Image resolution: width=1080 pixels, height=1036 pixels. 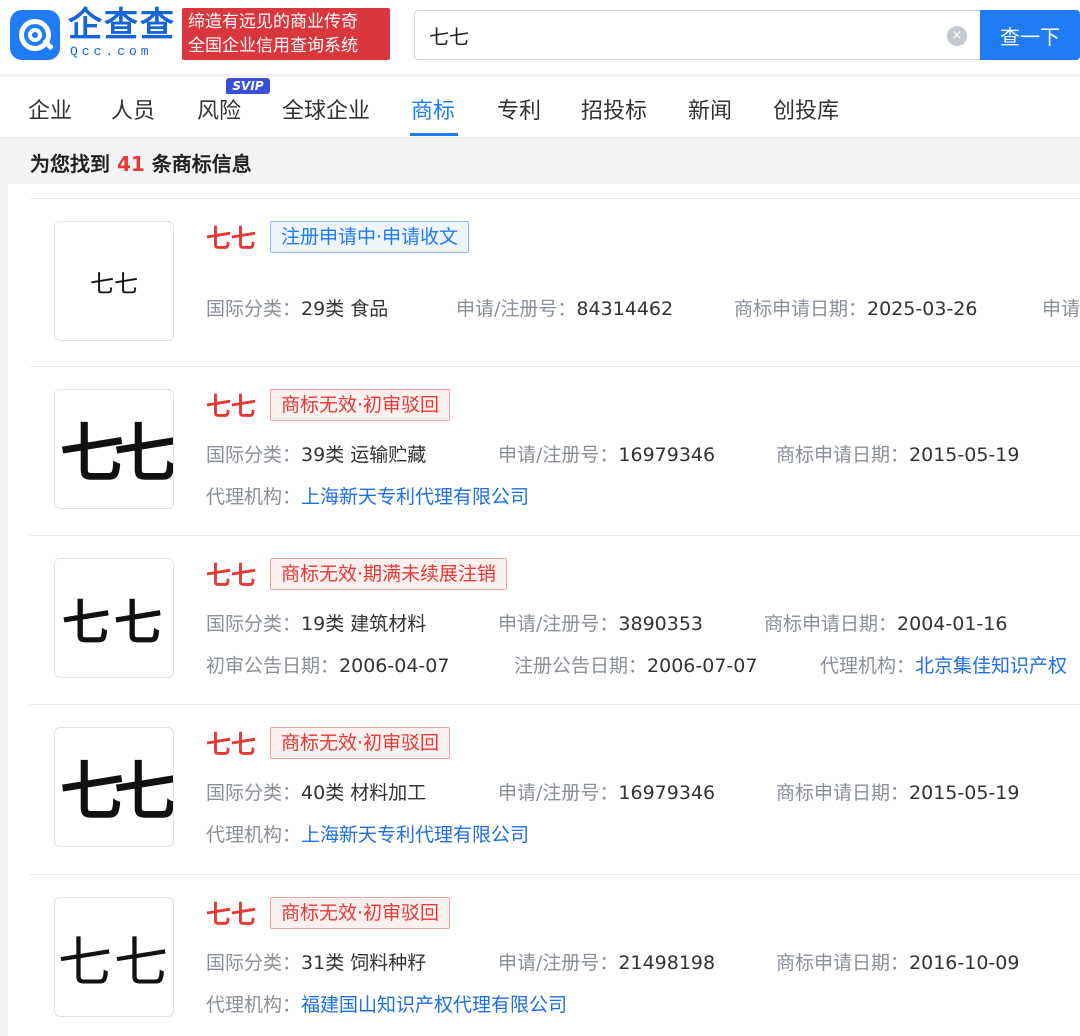 I want to click on category-tabs: 企业 人员 风险 全球企业 商标 专利 招投标 新闻 创投库, so click(x=540, y=107).